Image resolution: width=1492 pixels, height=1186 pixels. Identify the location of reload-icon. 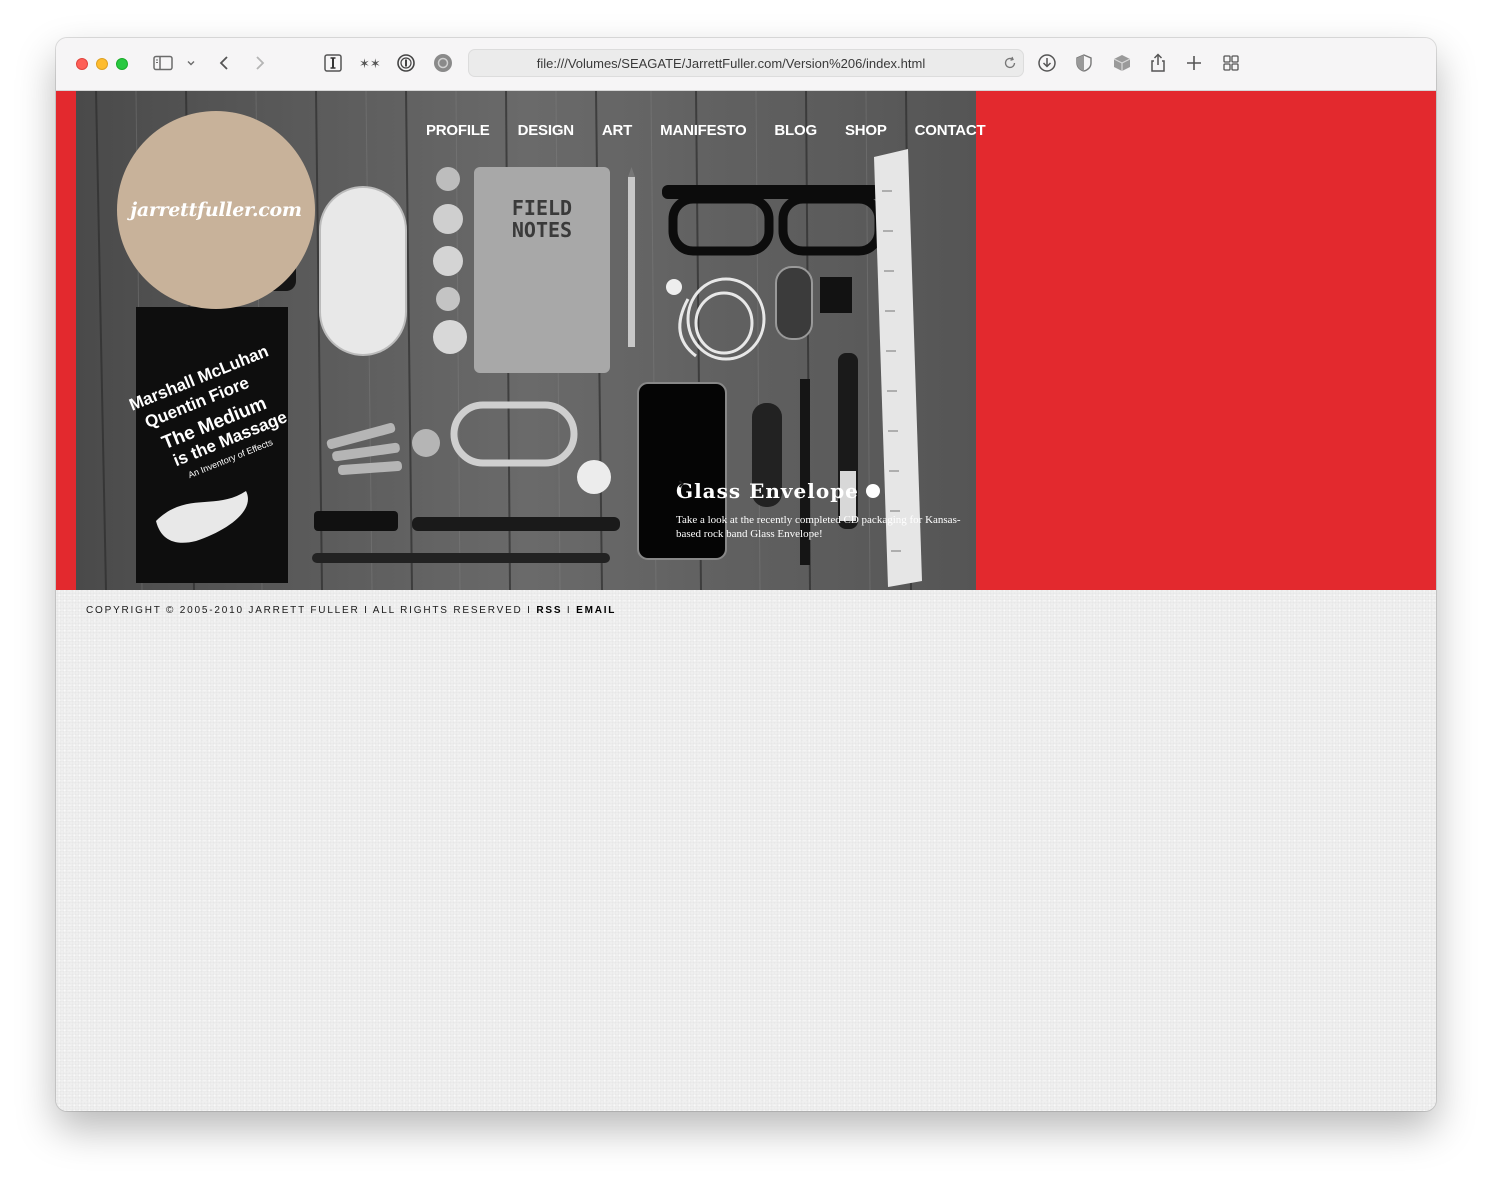
(1010, 65).